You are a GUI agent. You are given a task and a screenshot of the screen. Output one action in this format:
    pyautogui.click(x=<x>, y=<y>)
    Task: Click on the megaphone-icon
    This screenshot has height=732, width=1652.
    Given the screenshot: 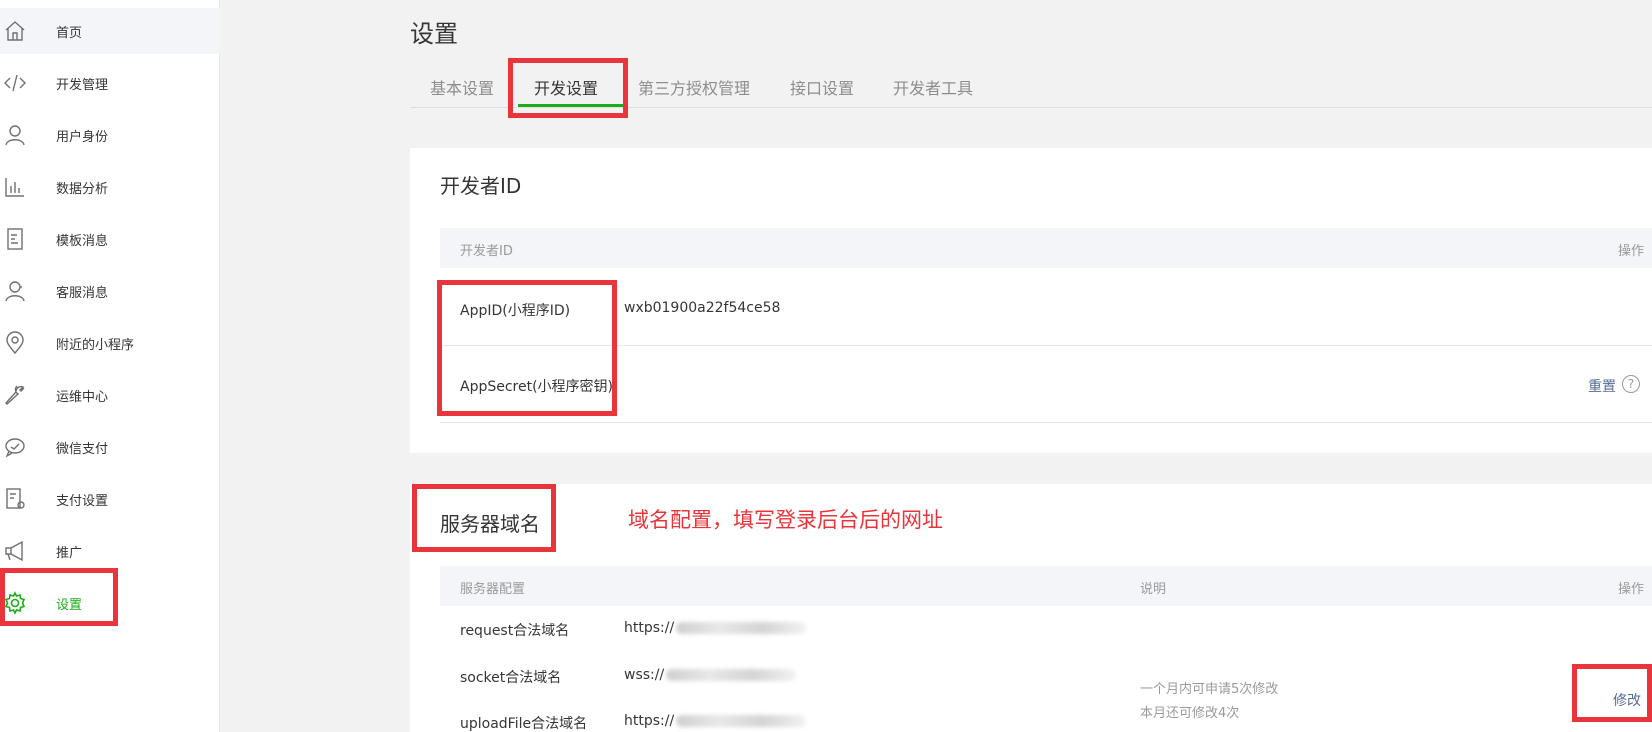 What is the action you would take?
    pyautogui.click(x=15, y=551)
    